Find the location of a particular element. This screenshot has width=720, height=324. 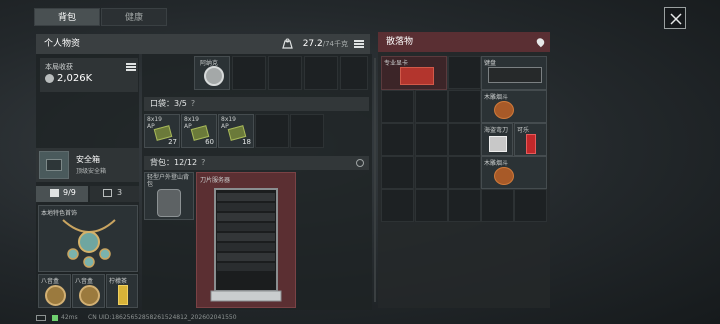

top-strip-item: 阿纳克 is located at coordinates (212, 73).